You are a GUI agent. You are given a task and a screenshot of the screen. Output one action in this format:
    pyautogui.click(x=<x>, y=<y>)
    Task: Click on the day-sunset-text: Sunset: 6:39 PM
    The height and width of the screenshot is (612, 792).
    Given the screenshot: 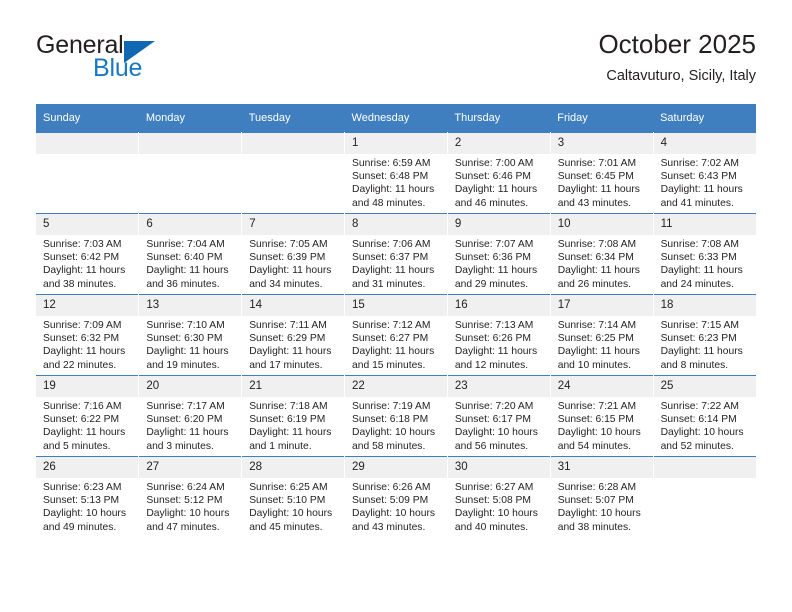 What is the action you would take?
    pyautogui.click(x=287, y=258)
    